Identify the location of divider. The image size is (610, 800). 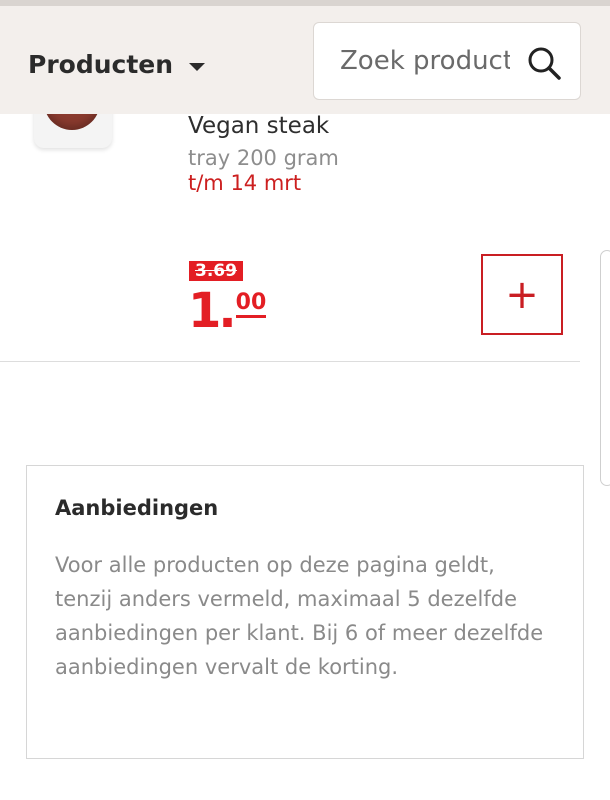
(290, 361).